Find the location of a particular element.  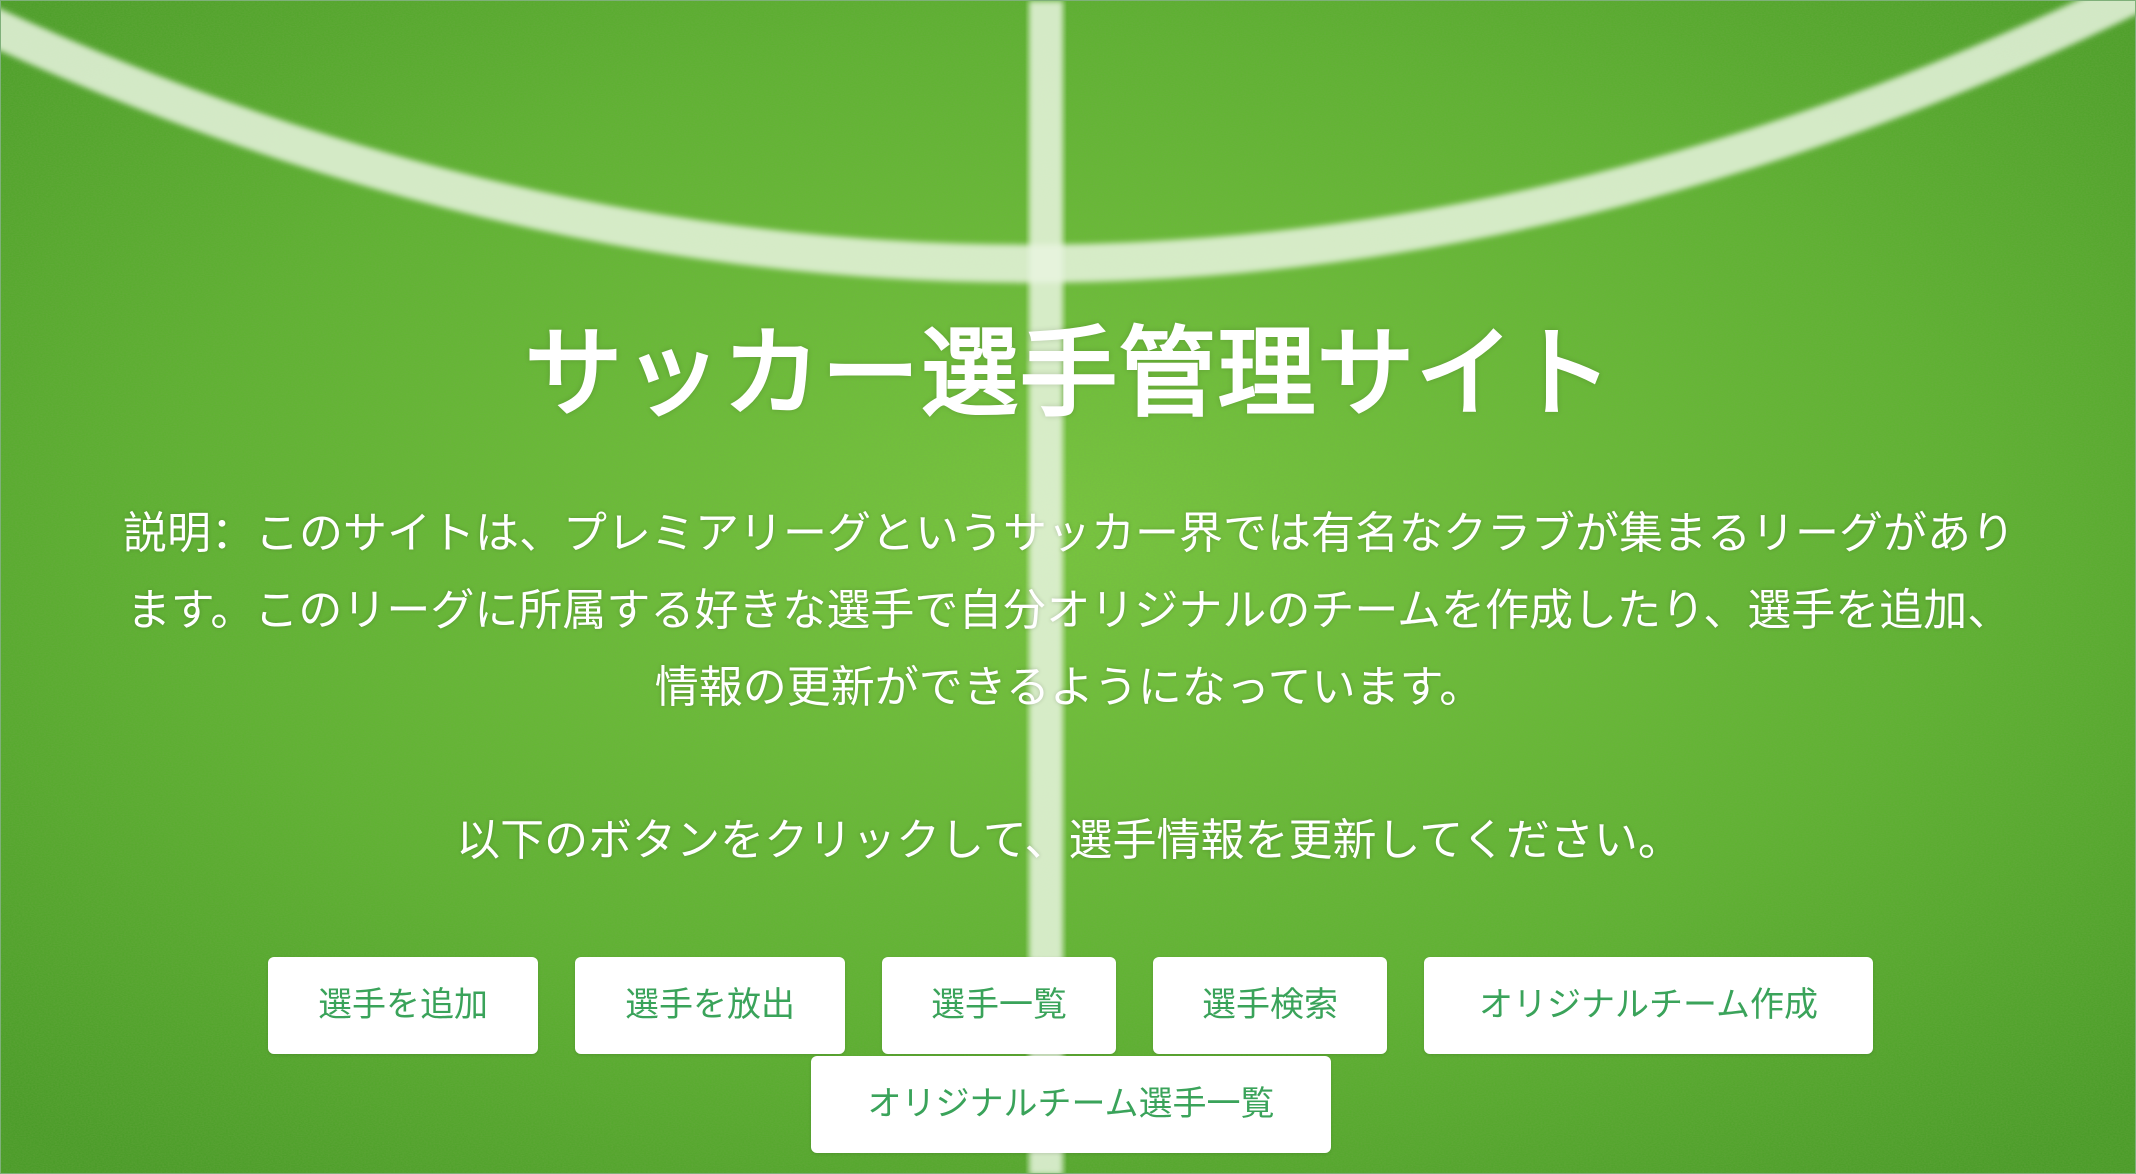

description-line-3: 情報の更新ができるようになっています。 is located at coordinates (1069, 687).